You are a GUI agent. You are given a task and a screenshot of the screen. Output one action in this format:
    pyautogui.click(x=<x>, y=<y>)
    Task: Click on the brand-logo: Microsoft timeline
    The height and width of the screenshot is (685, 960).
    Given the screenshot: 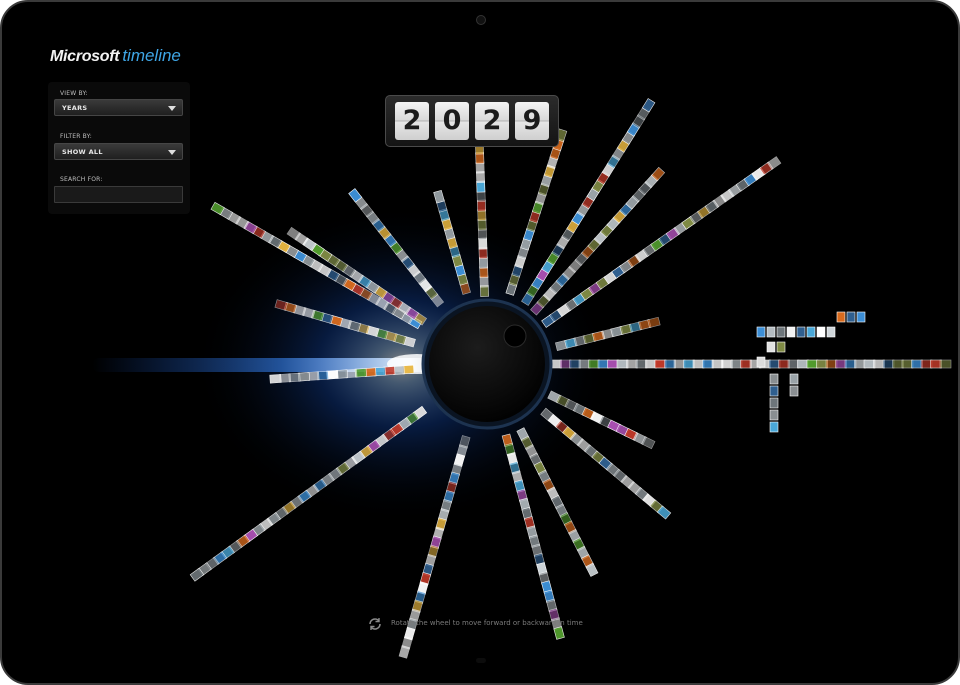 What is the action you would take?
    pyautogui.click(x=115, y=56)
    